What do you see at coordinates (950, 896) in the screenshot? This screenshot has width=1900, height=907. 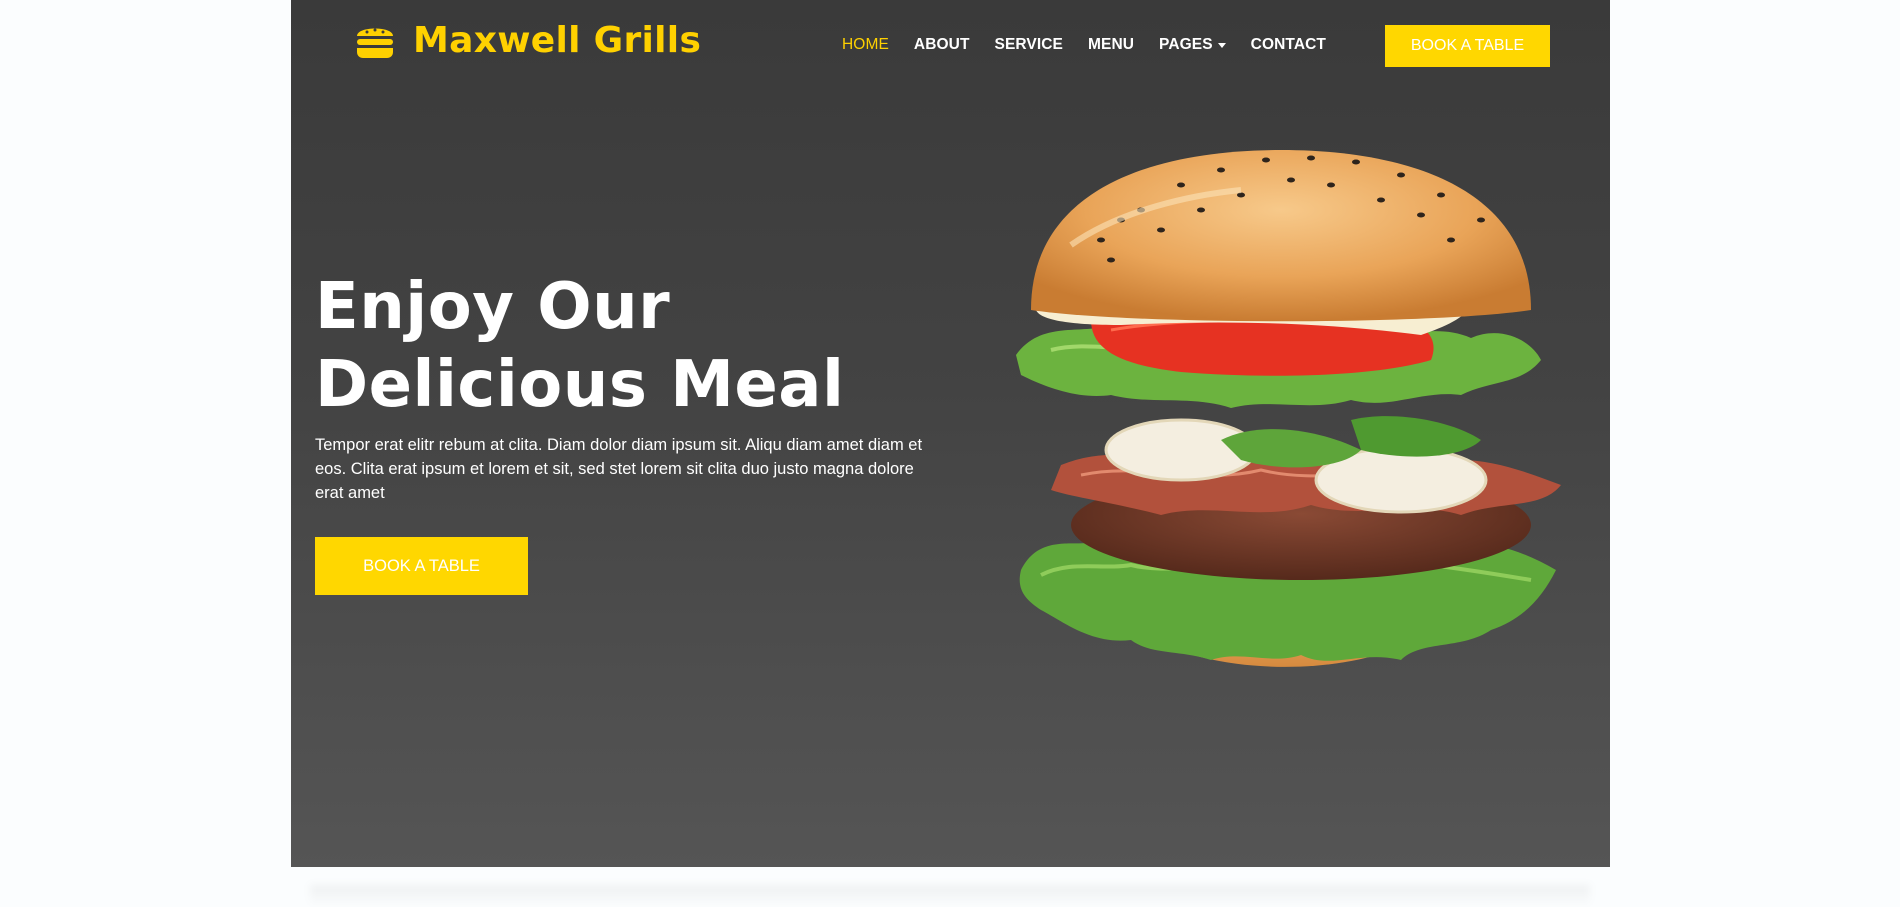 I see `section-divider-shadow` at bounding box center [950, 896].